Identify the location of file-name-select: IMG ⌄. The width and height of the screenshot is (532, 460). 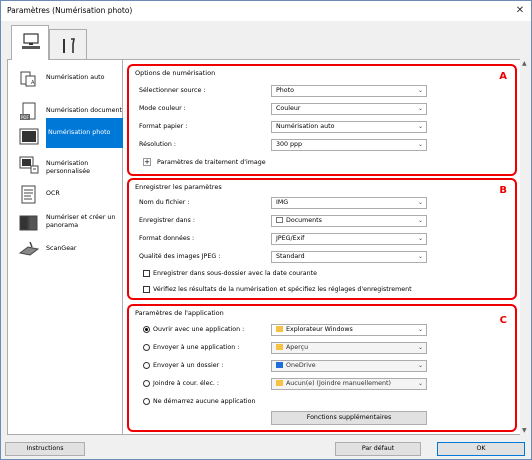
(349, 203).